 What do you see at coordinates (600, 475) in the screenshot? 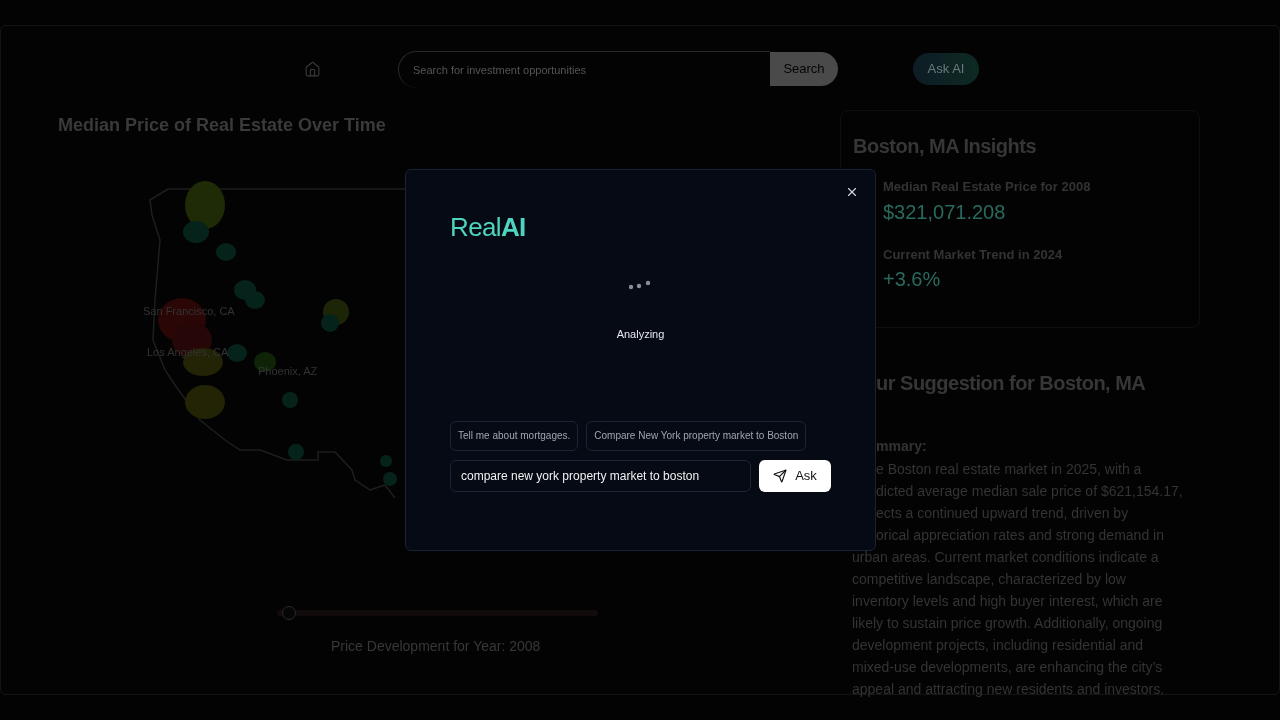
I see `question-field: compare new york property market to boston` at bounding box center [600, 475].